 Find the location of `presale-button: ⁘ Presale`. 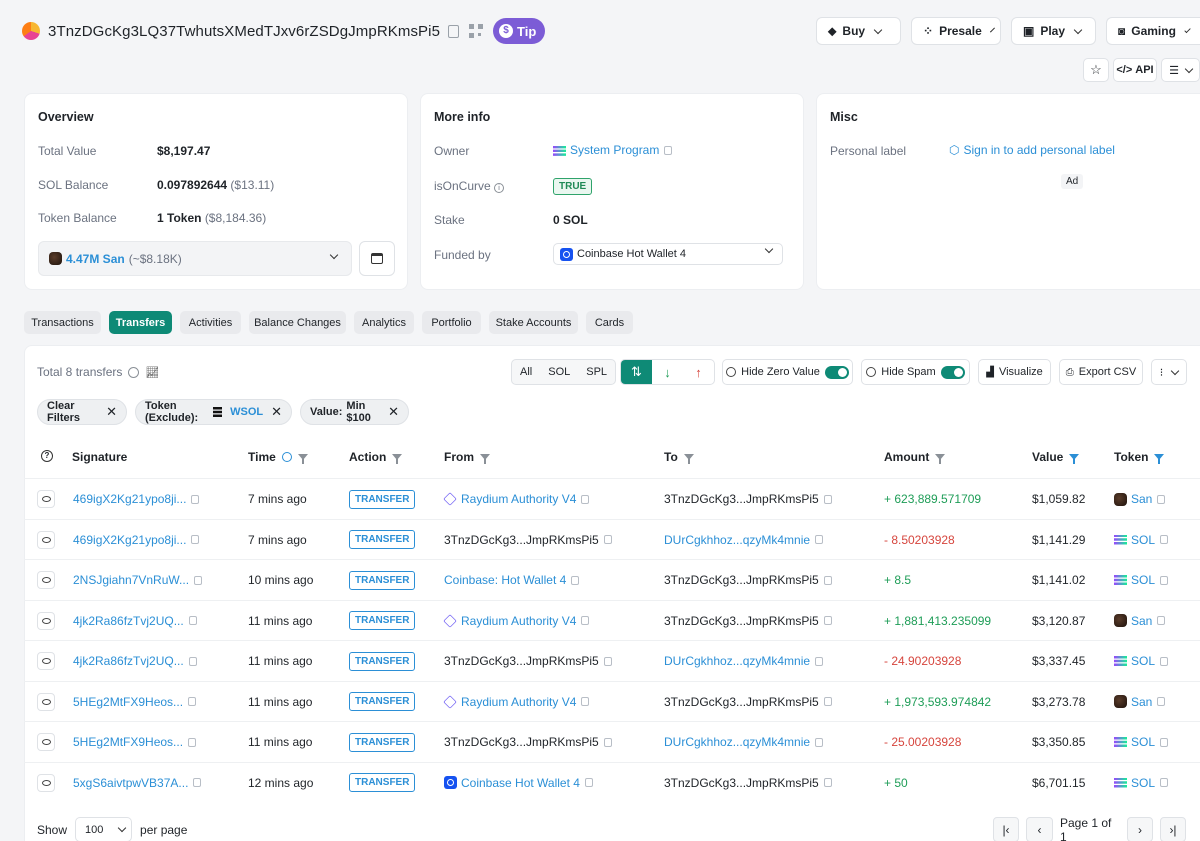

presale-button: ⁘ Presale is located at coordinates (956, 31).